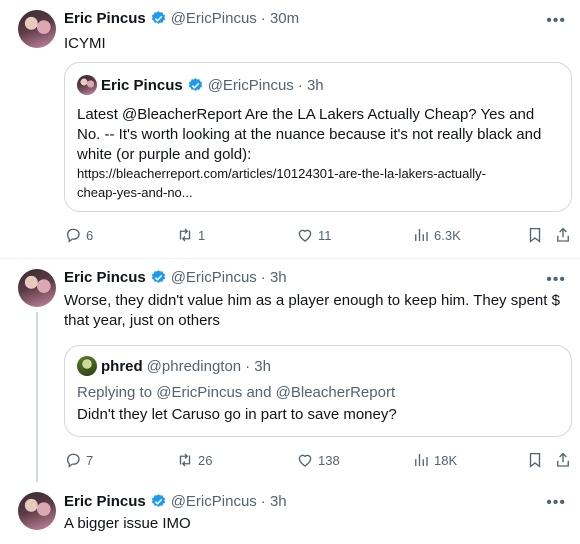 The height and width of the screenshot is (544, 580). What do you see at coordinates (85, 43) in the screenshot?
I see `tweet-text: ICYMI` at bounding box center [85, 43].